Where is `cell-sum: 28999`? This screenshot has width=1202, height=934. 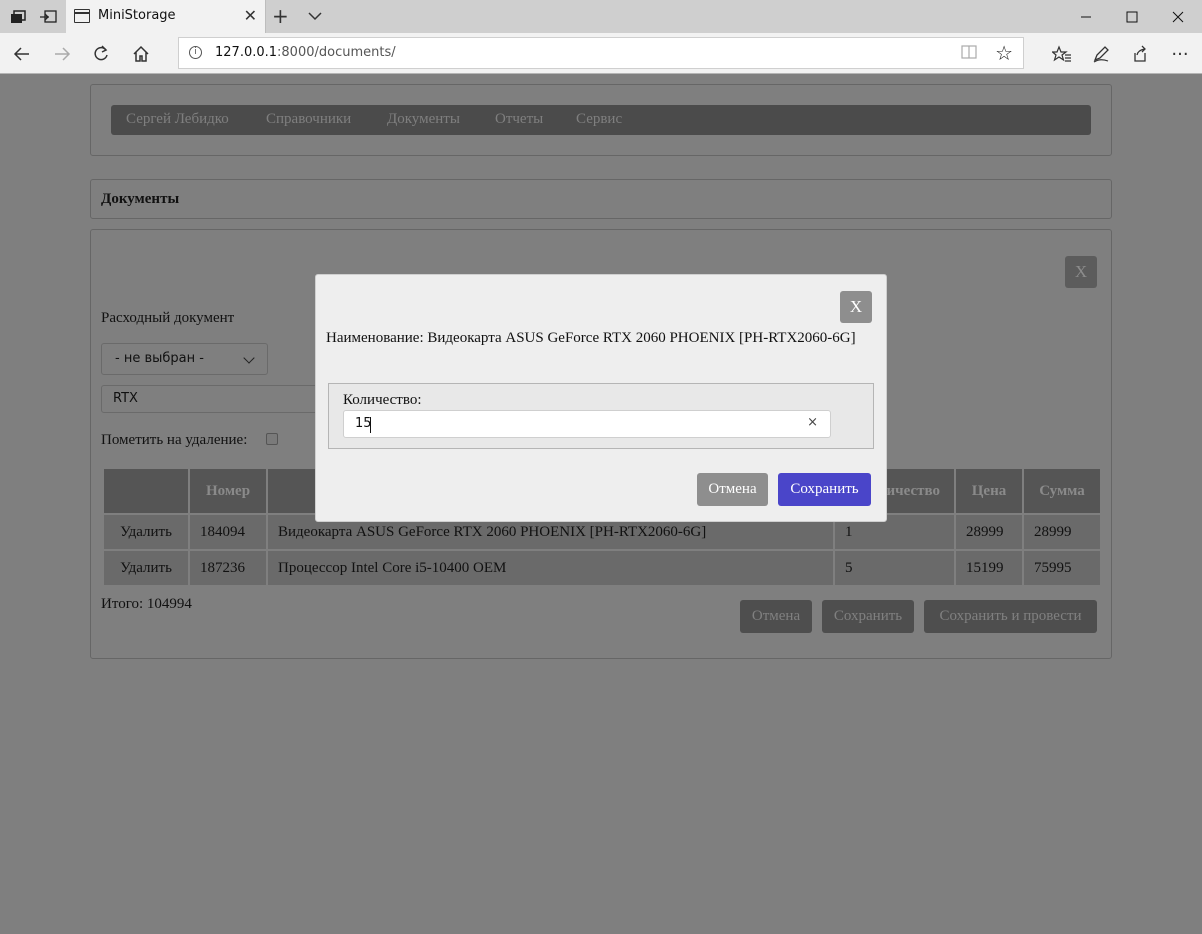 cell-sum: 28999 is located at coordinates (1062, 532).